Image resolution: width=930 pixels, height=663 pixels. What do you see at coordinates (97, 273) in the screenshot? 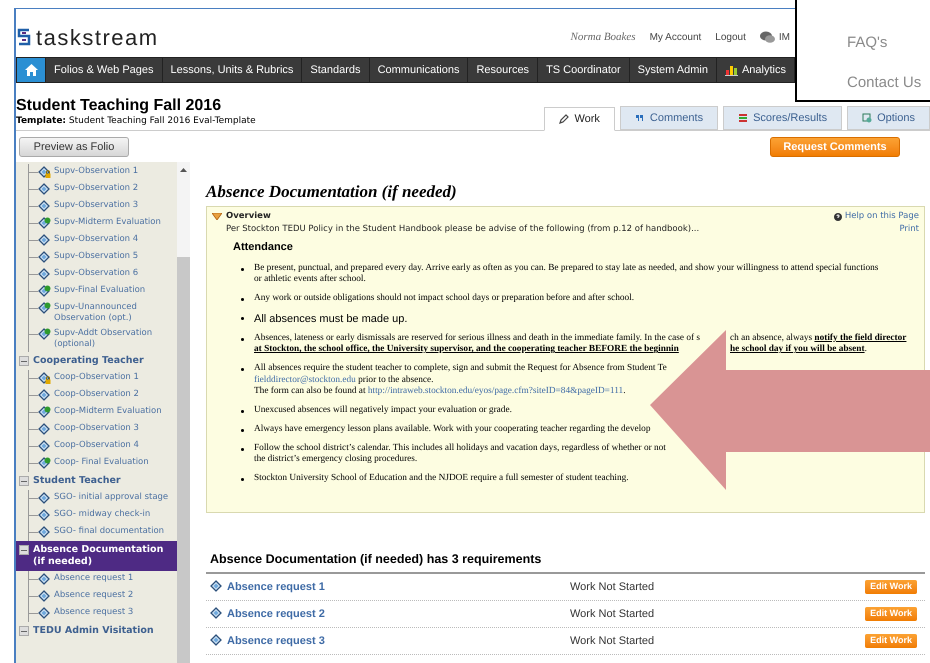
I see `tree-item: Supv-Observation 6` at bounding box center [97, 273].